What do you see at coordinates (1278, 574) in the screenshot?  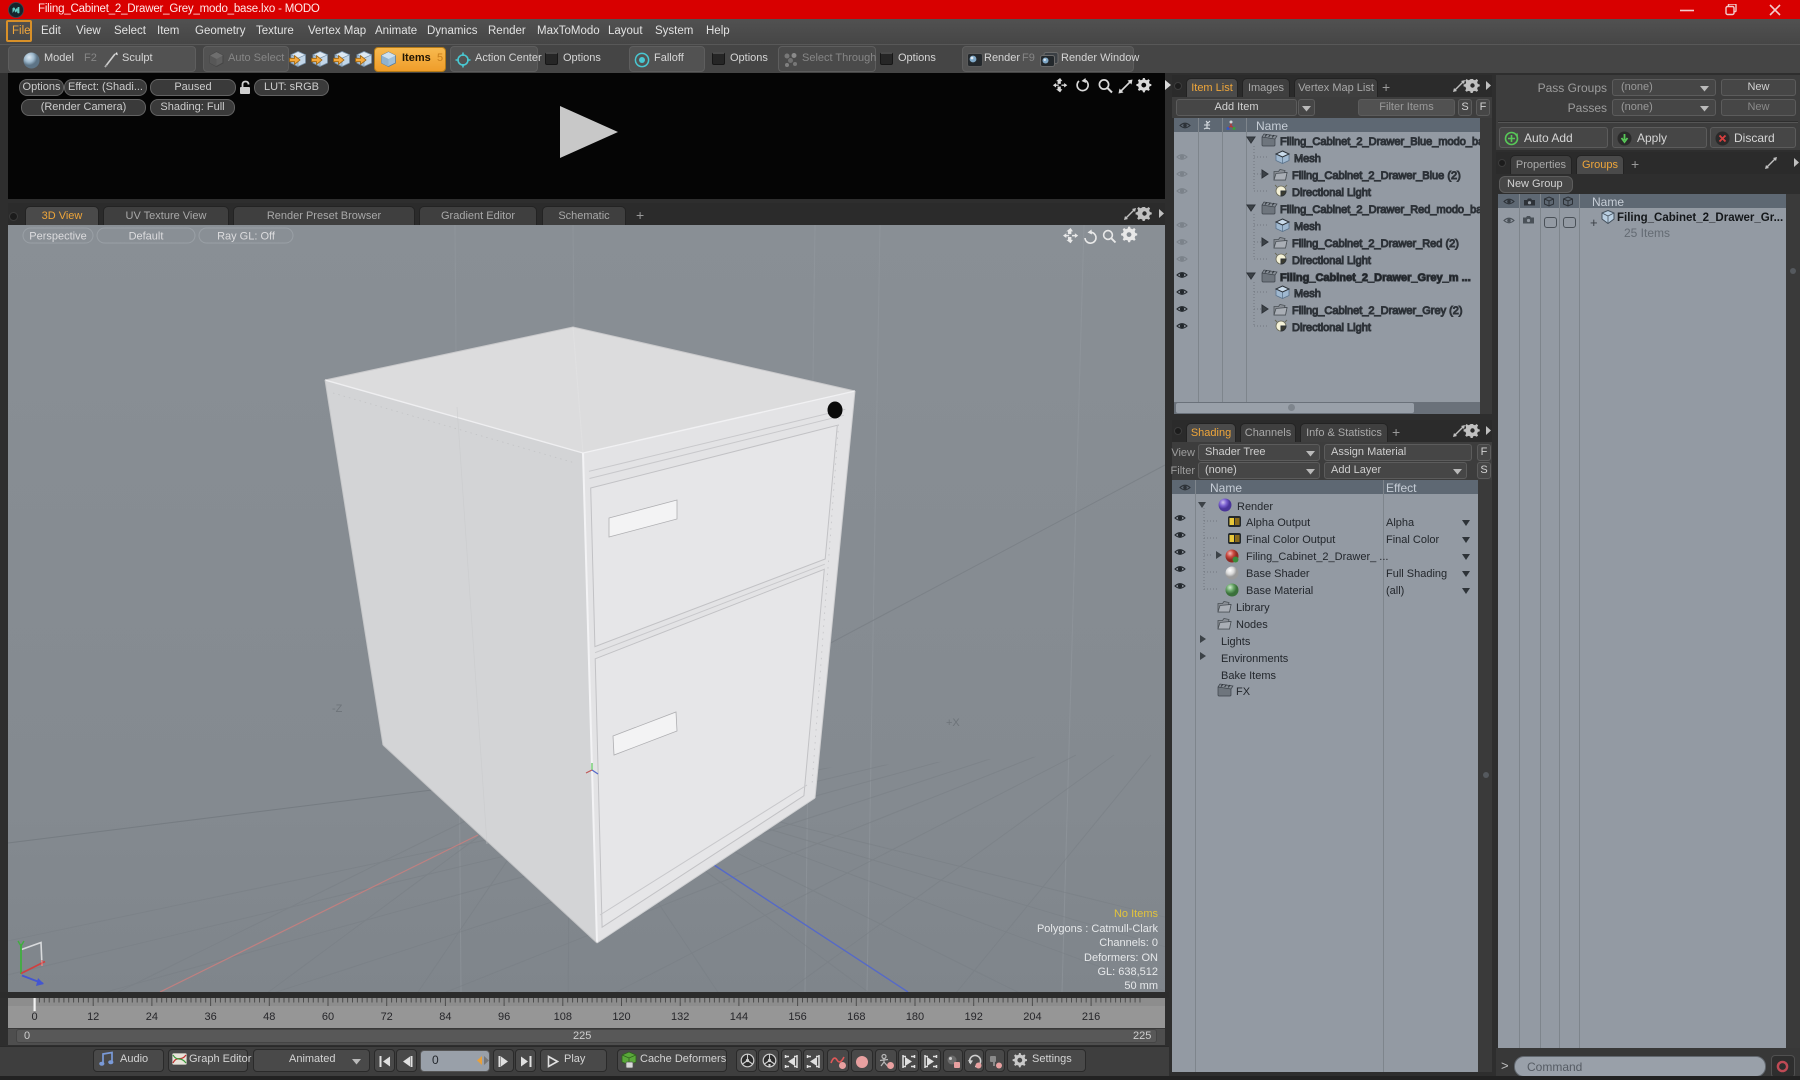 I see `svg-text: Base Shader` at bounding box center [1278, 574].